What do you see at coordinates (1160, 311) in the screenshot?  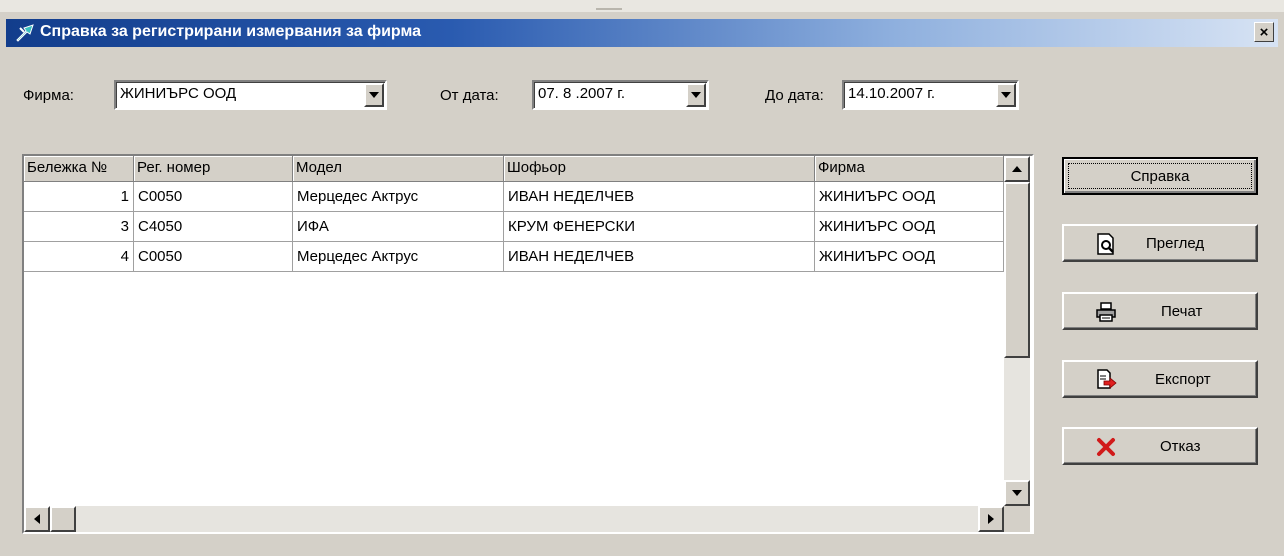 I see `print-button: Печат` at bounding box center [1160, 311].